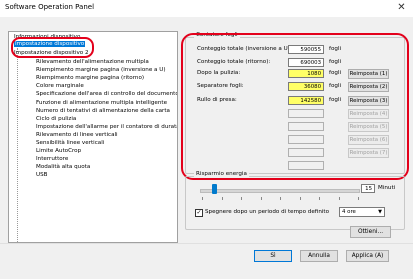 This screenshot has width=413, height=279. Describe the element at coordinates (41, 175) in the screenshot. I see `tree-item-child: USB` at that location.